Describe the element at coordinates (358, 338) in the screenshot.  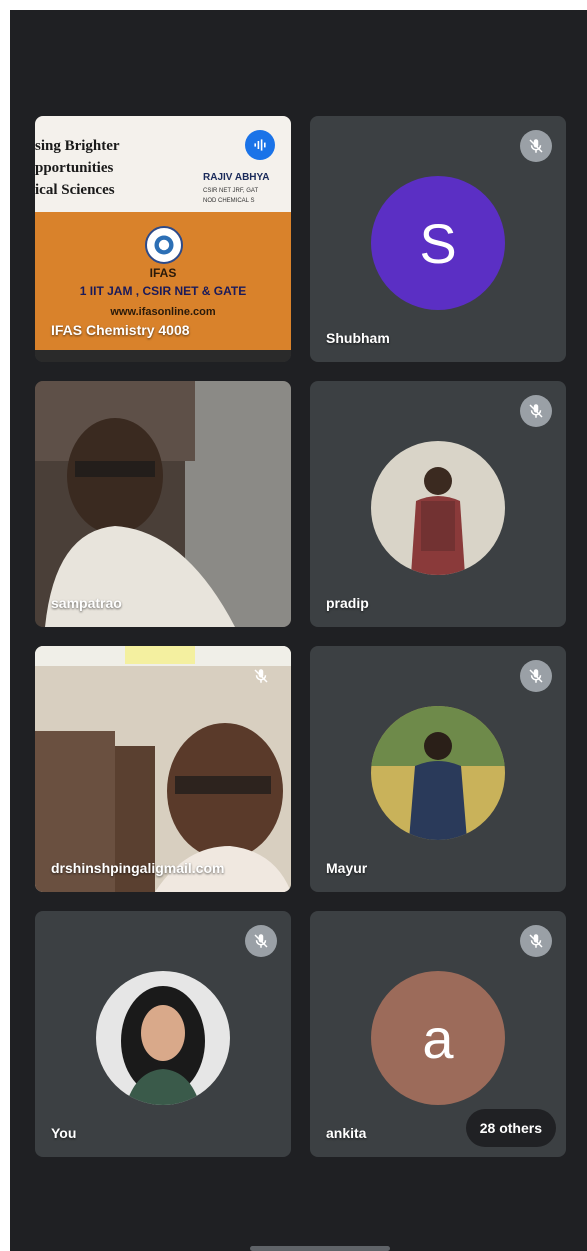
I see `participant-name: Shubham` at that location.